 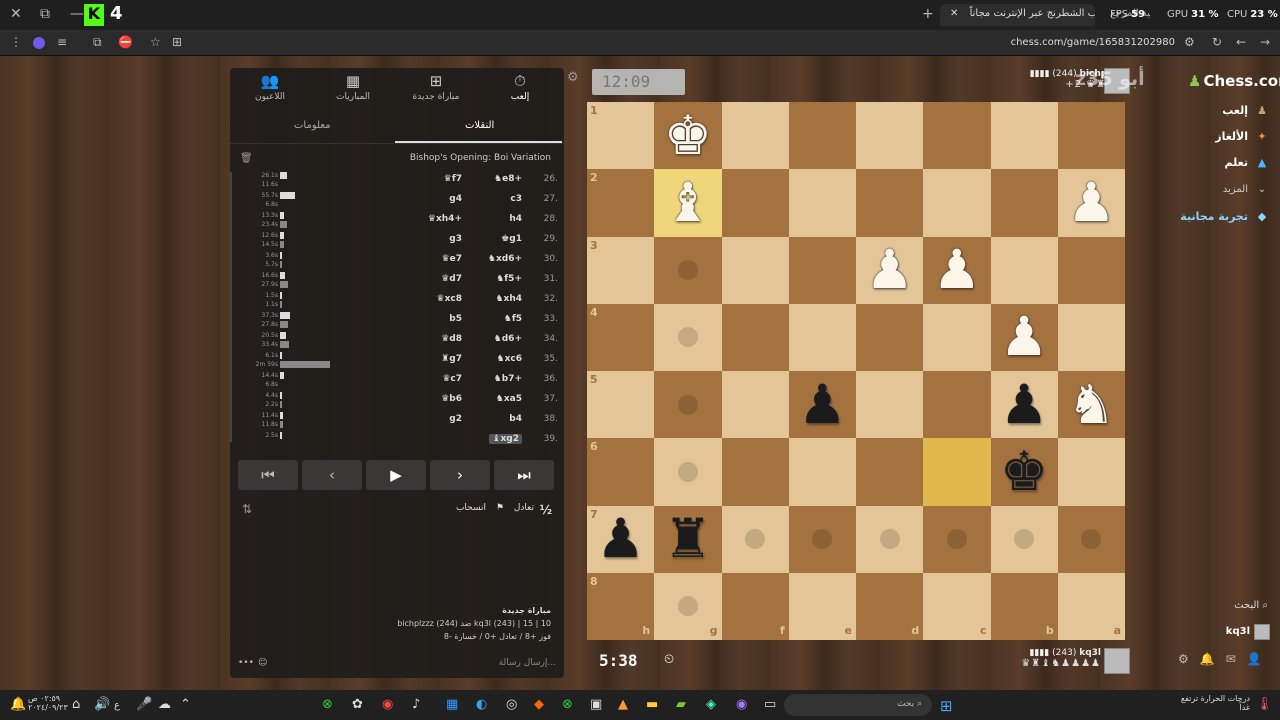 What do you see at coordinates (1236, 659) in the screenshot?
I see `mail-icon: ✉` at bounding box center [1236, 659].